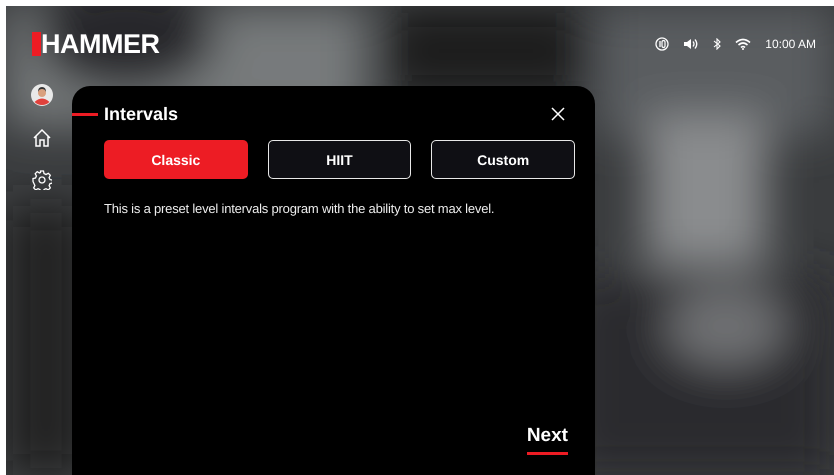 The height and width of the screenshot is (475, 834). Describe the element at coordinates (100, 44) in the screenshot. I see `brand-logo: HAMMER` at that location.